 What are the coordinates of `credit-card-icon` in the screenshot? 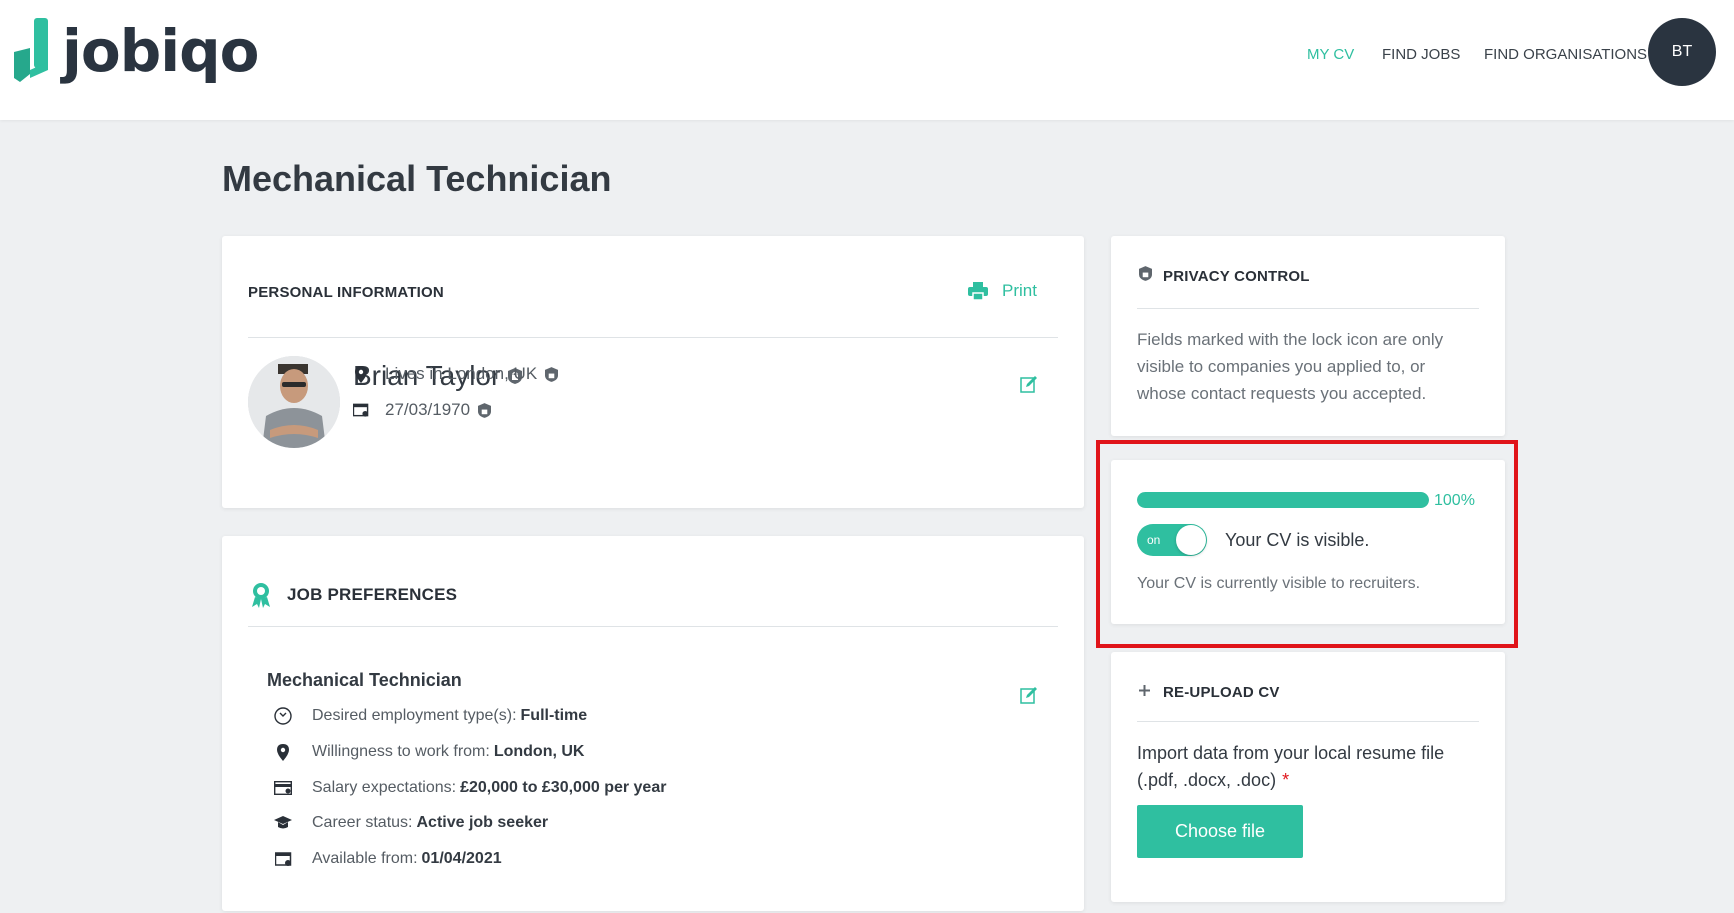 It's located at (283, 788).